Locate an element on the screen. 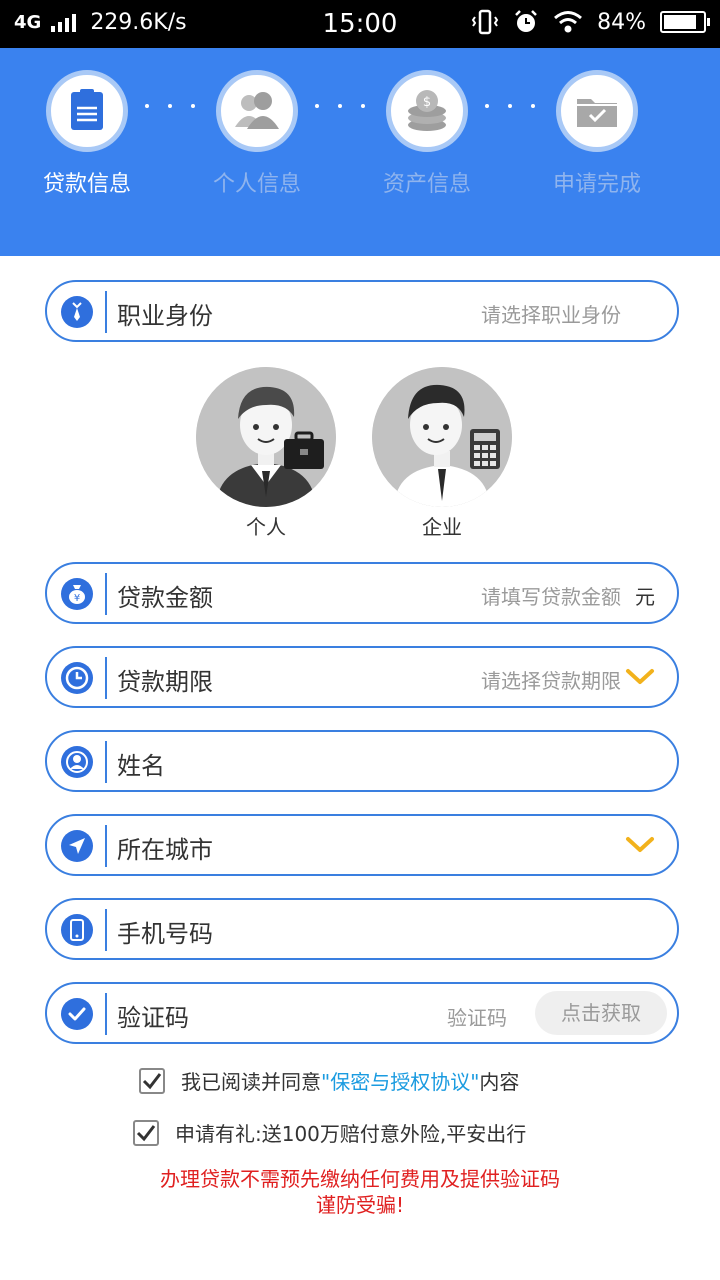 This screenshot has width=720, height=1280. agreement-link: "保密与授权协议" is located at coordinates (400, 1080).